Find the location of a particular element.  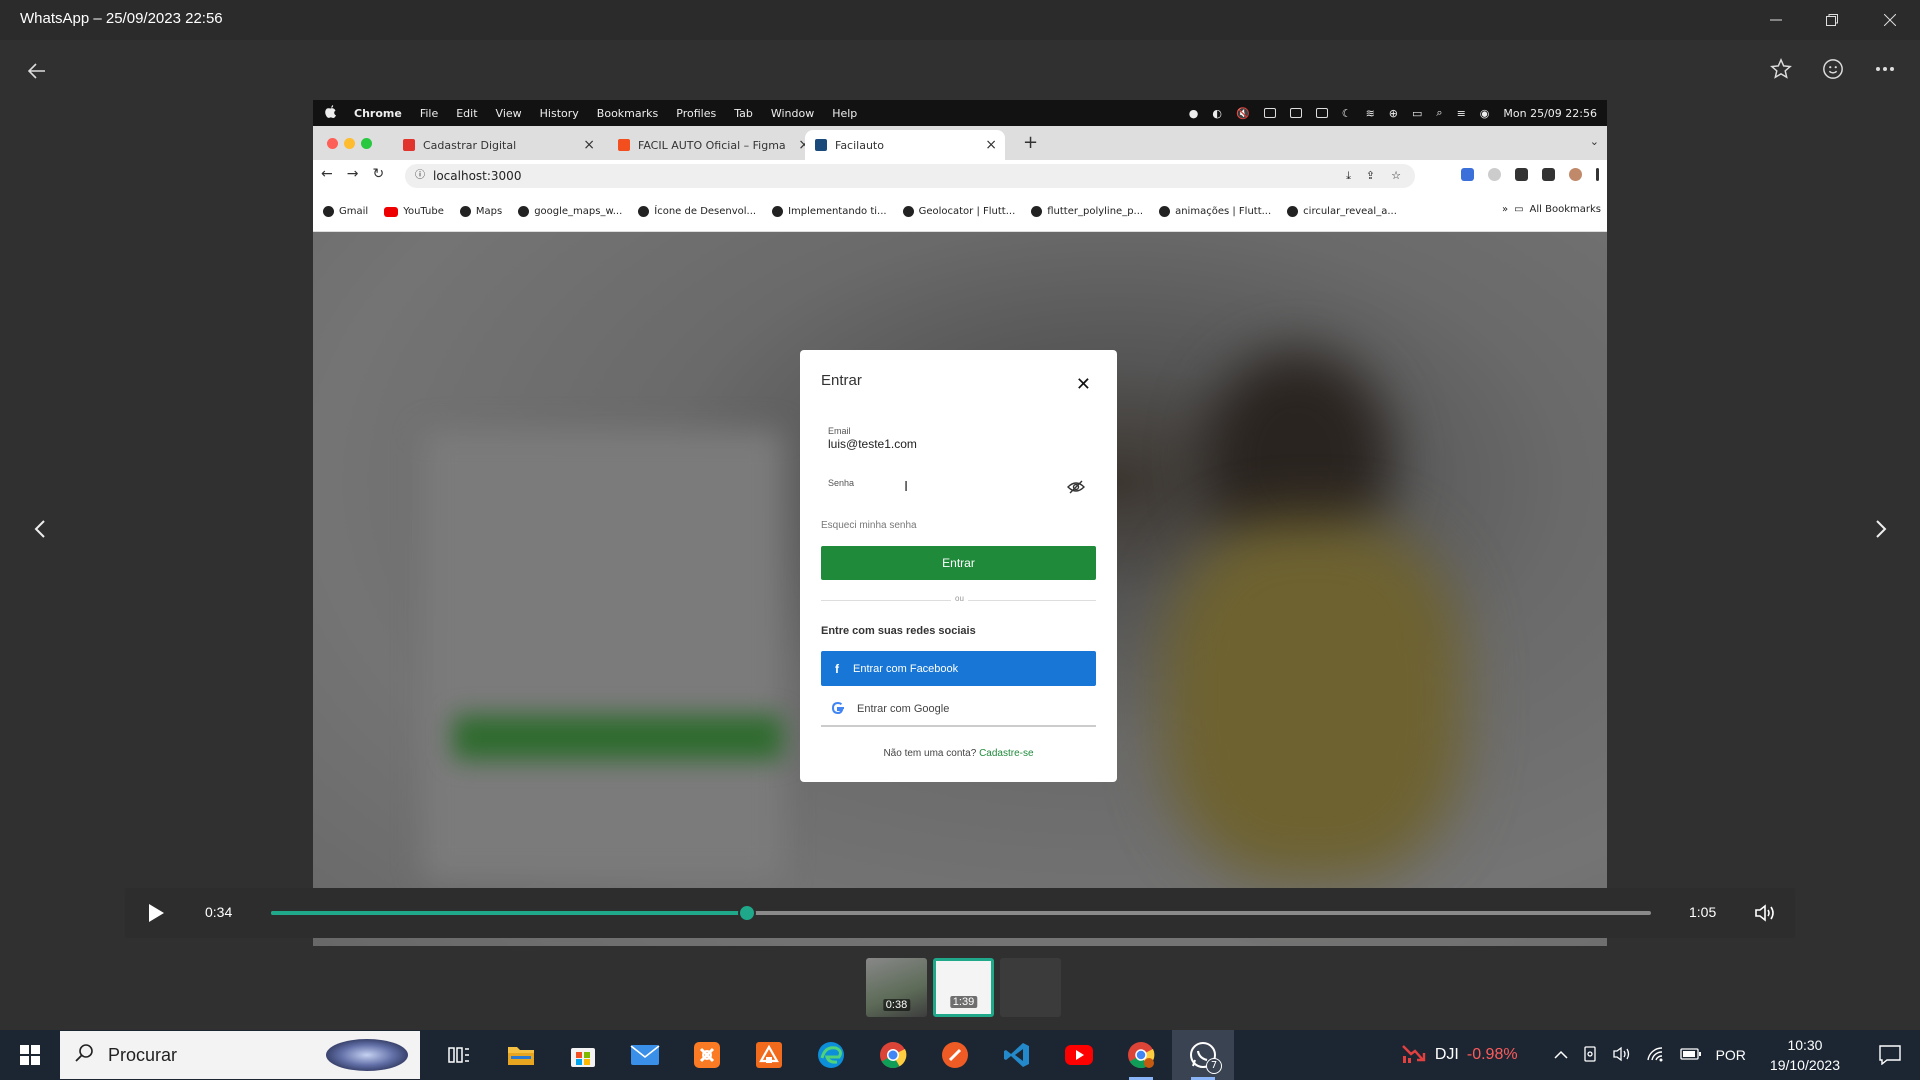

more-bookmarks-chevron-icon: » is located at coordinates (1505, 209).